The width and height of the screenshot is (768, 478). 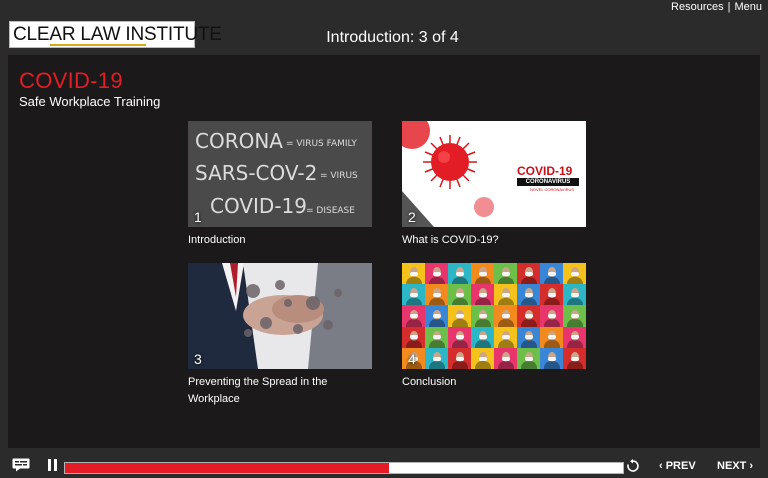 I want to click on pause-icon, so click(x=49, y=465).